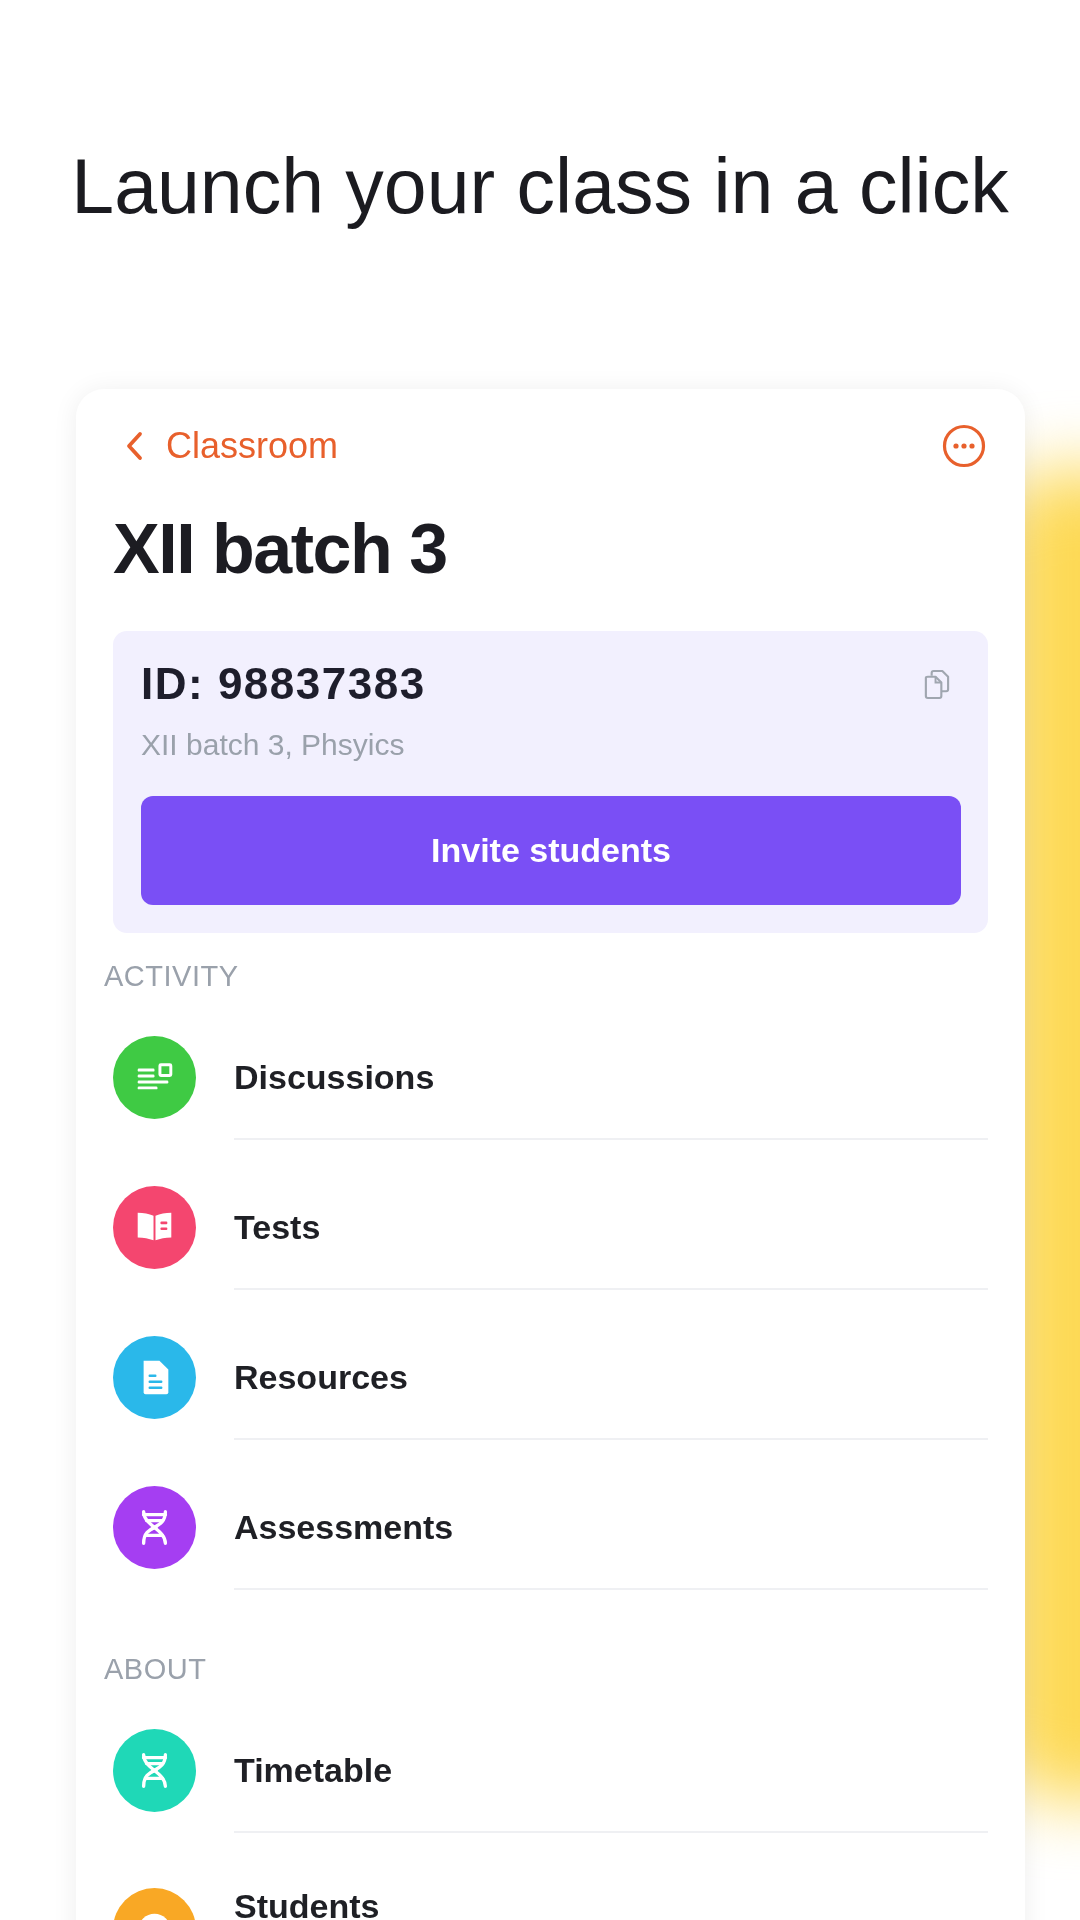  Describe the element at coordinates (155, 1669) in the screenshot. I see `section-heading: ABOUT` at that location.